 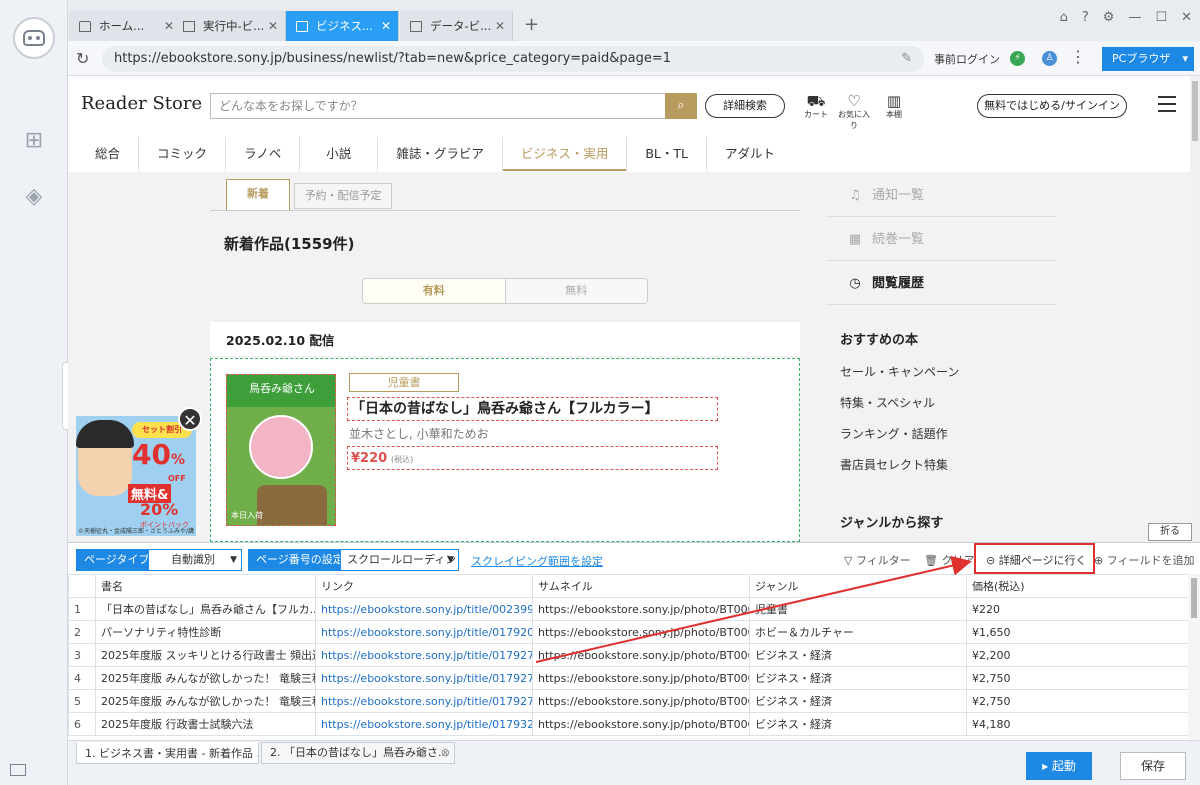 I want to click on reload-icon: ↻, so click(x=82, y=58).